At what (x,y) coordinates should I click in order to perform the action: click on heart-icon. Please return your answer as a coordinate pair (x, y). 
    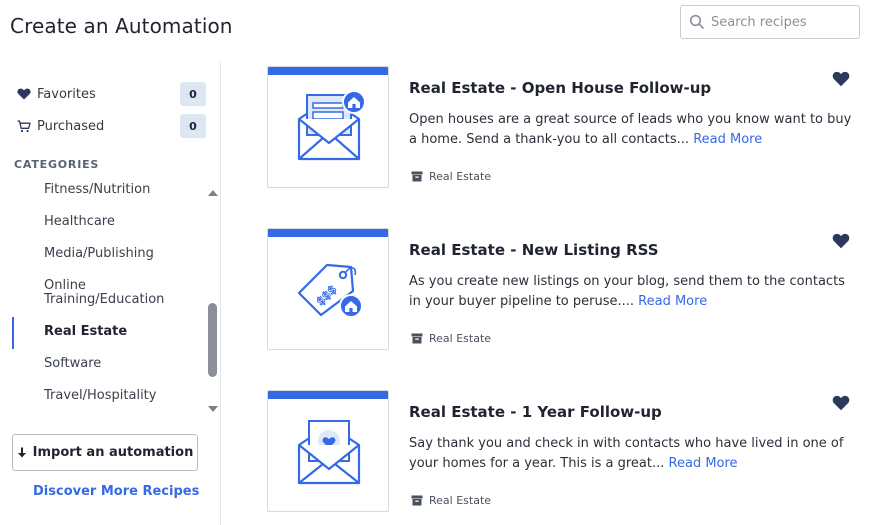
    Looking at the image, I should click on (24, 94).